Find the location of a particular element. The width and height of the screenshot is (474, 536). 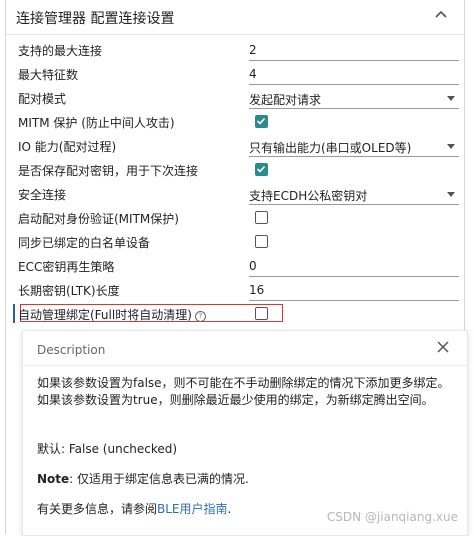

panel-header: 连接管理器 配置连接设置 is located at coordinates (235, 17).